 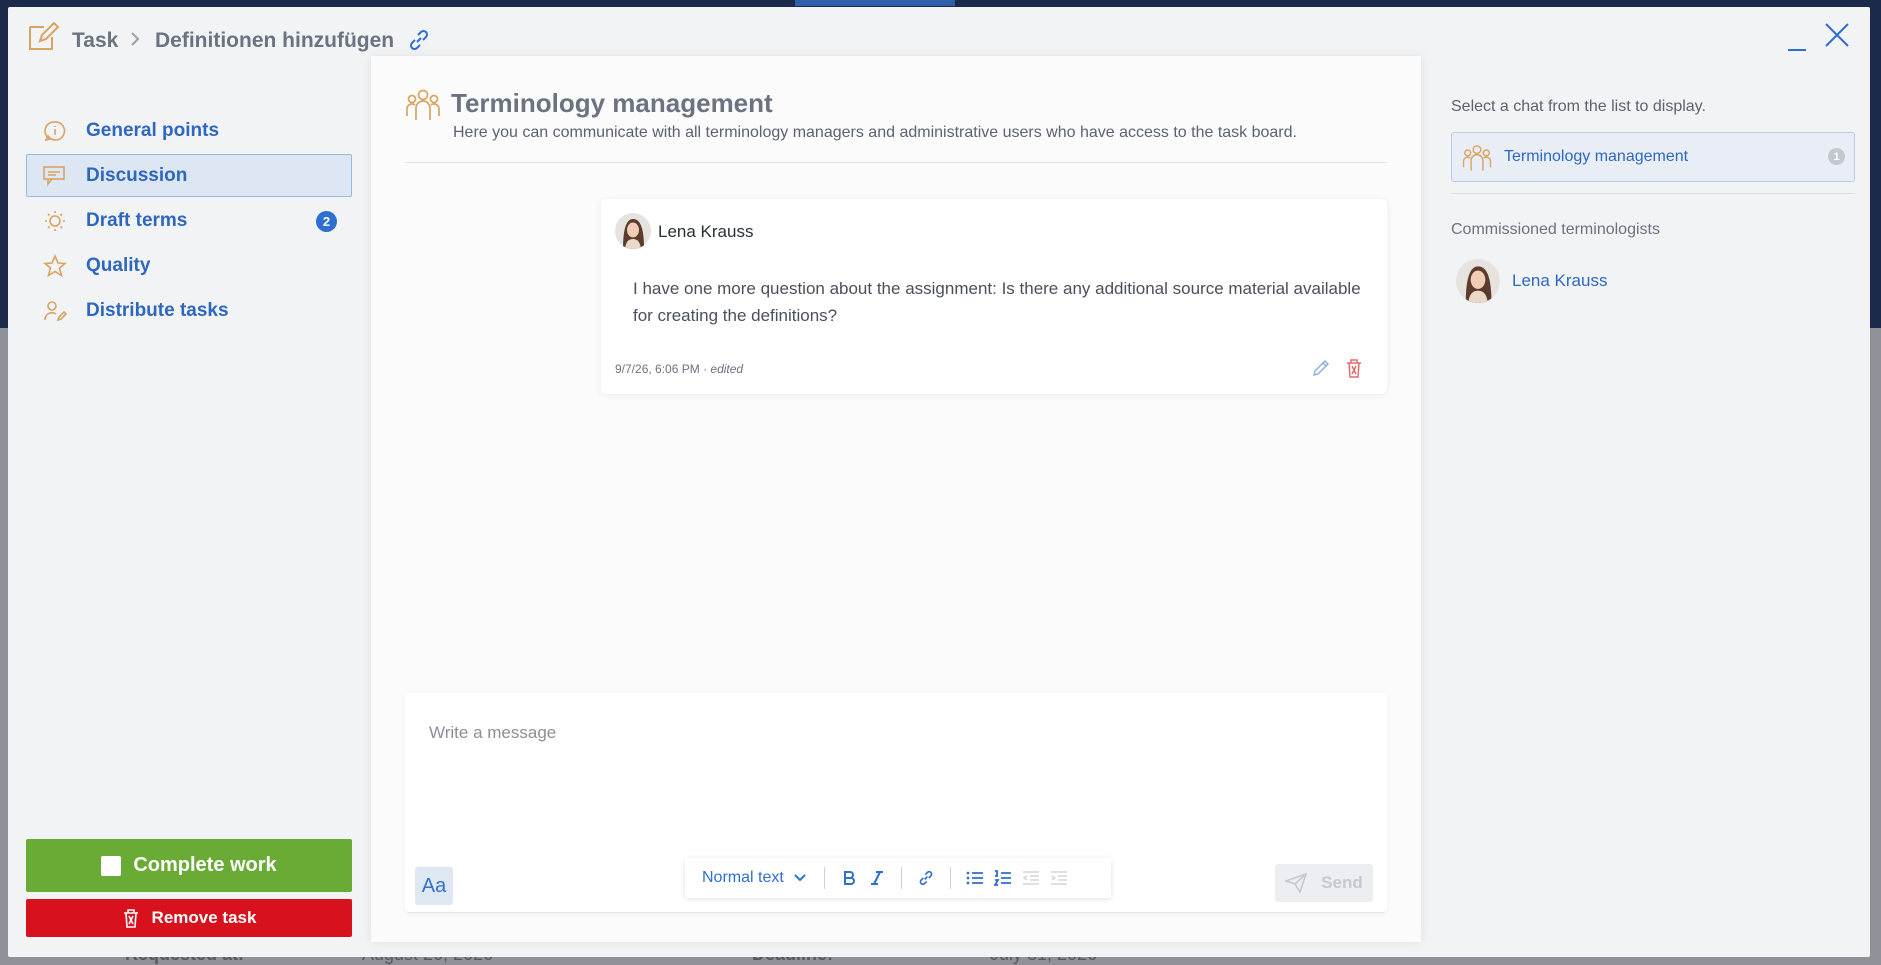 I want to click on remove-task-button: Remove task, so click(x=189, y=918).